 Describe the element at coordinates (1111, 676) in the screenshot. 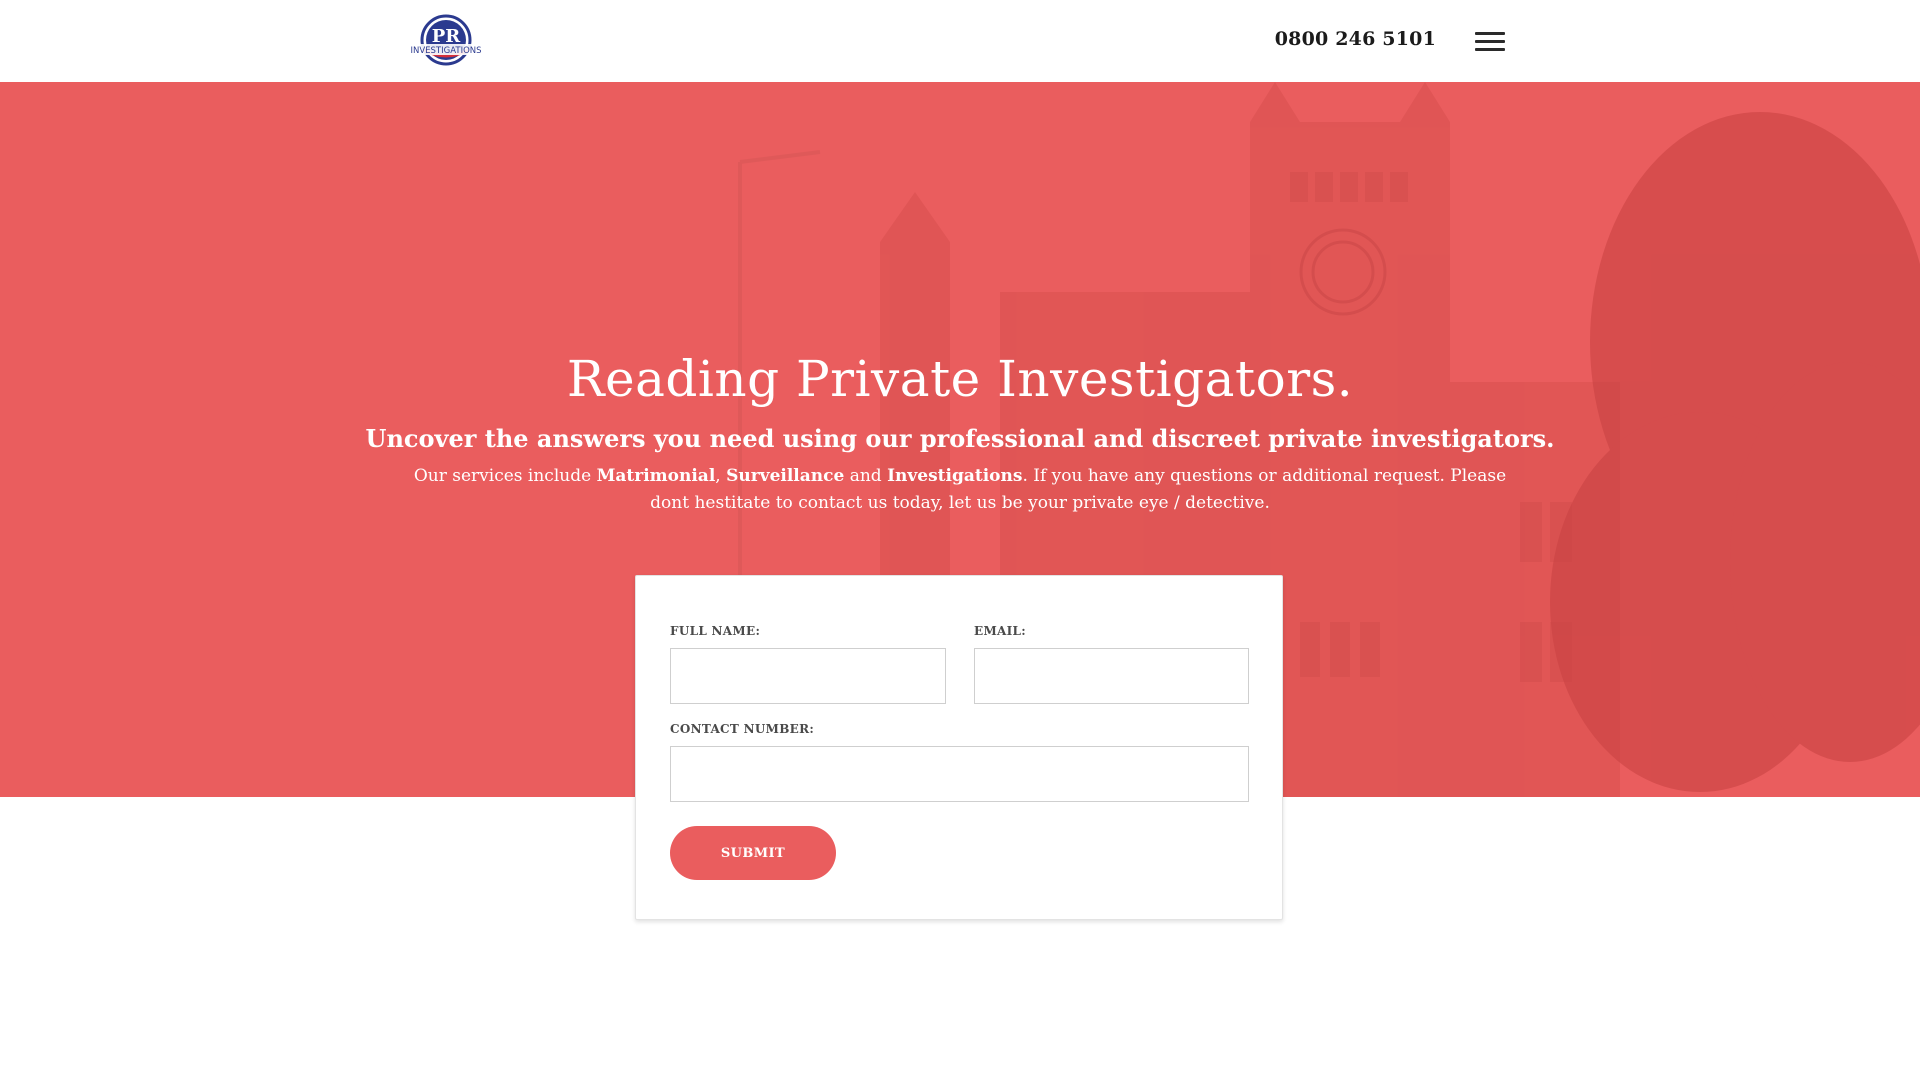

I see `email-input` at that location.